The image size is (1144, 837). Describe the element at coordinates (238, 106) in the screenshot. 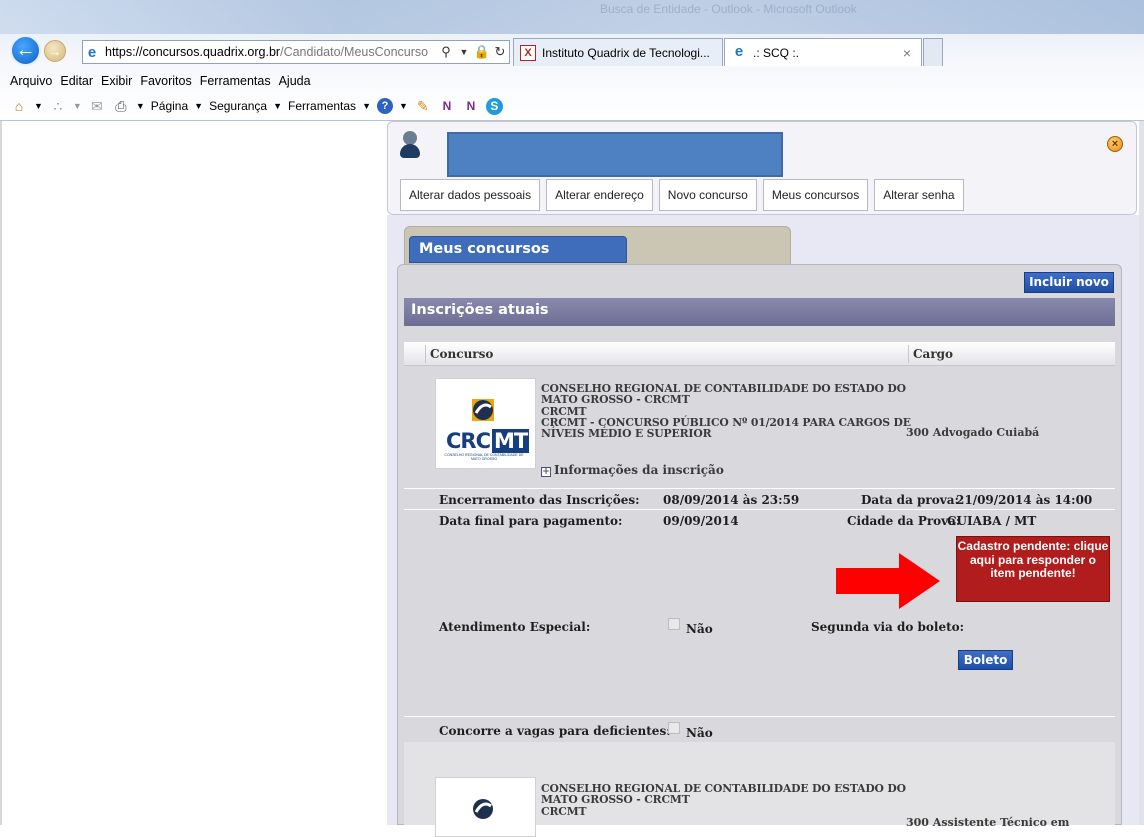

I see `seguranca-menu: Segurança` at that location.